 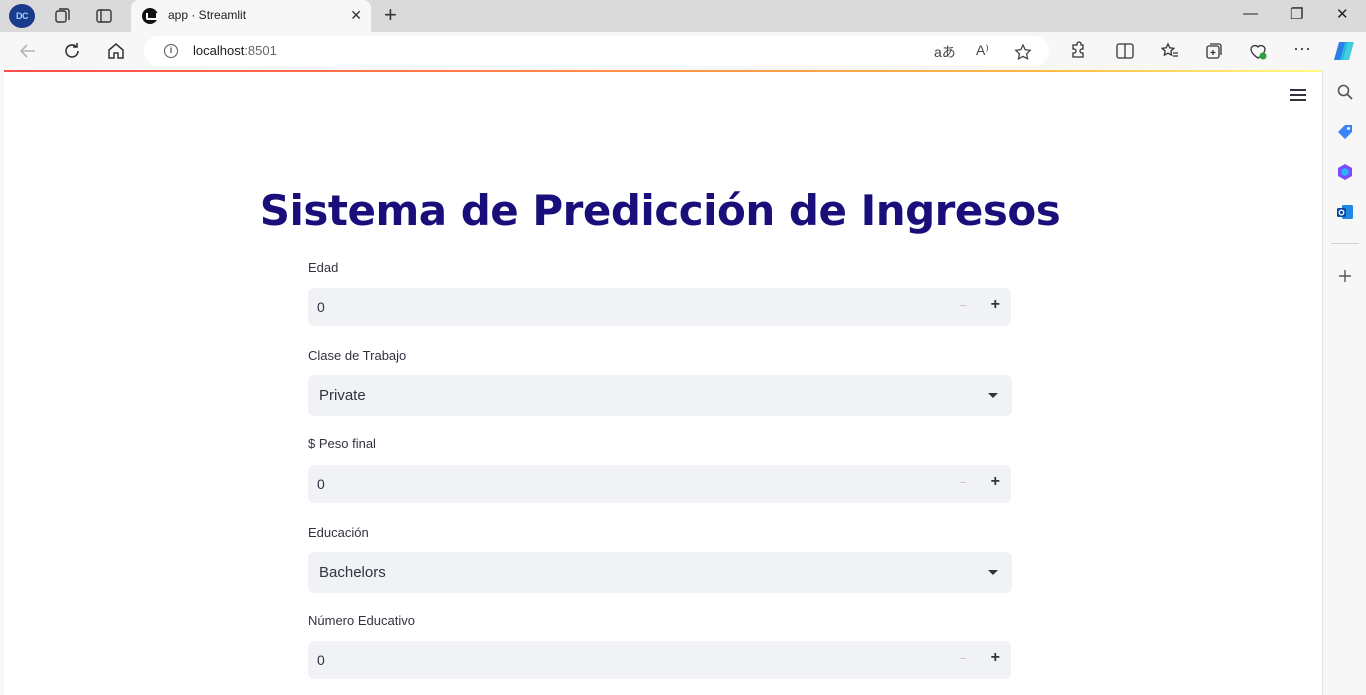 What do you see at coordinates (1345, 212) in the screenshot?
I see `outlook-icon` at bounding box center [1345, 212].